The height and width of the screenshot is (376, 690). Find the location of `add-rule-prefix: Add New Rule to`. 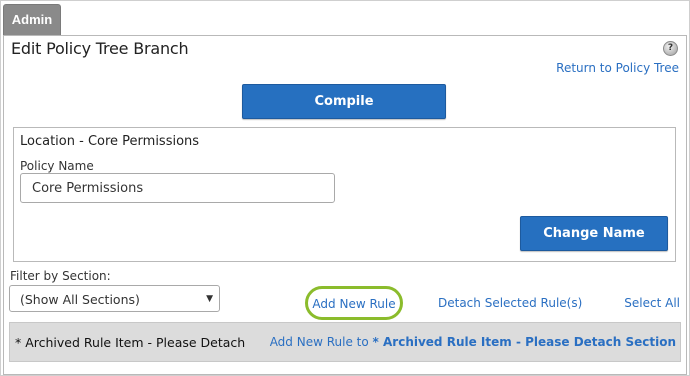

add-rule-prefix: Add New Rule to is located at coordinates (319, 342).